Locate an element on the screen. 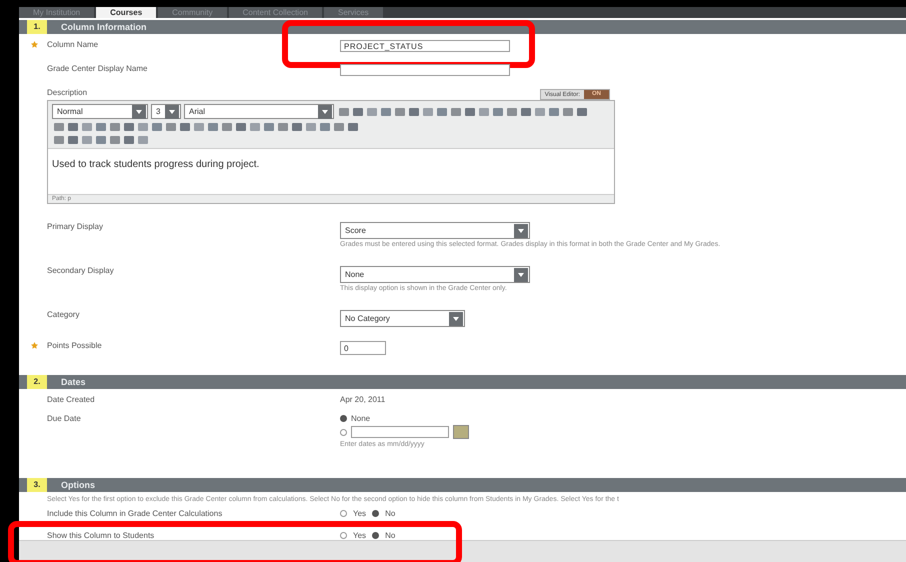  date-input is located at coordinates (400, 432).